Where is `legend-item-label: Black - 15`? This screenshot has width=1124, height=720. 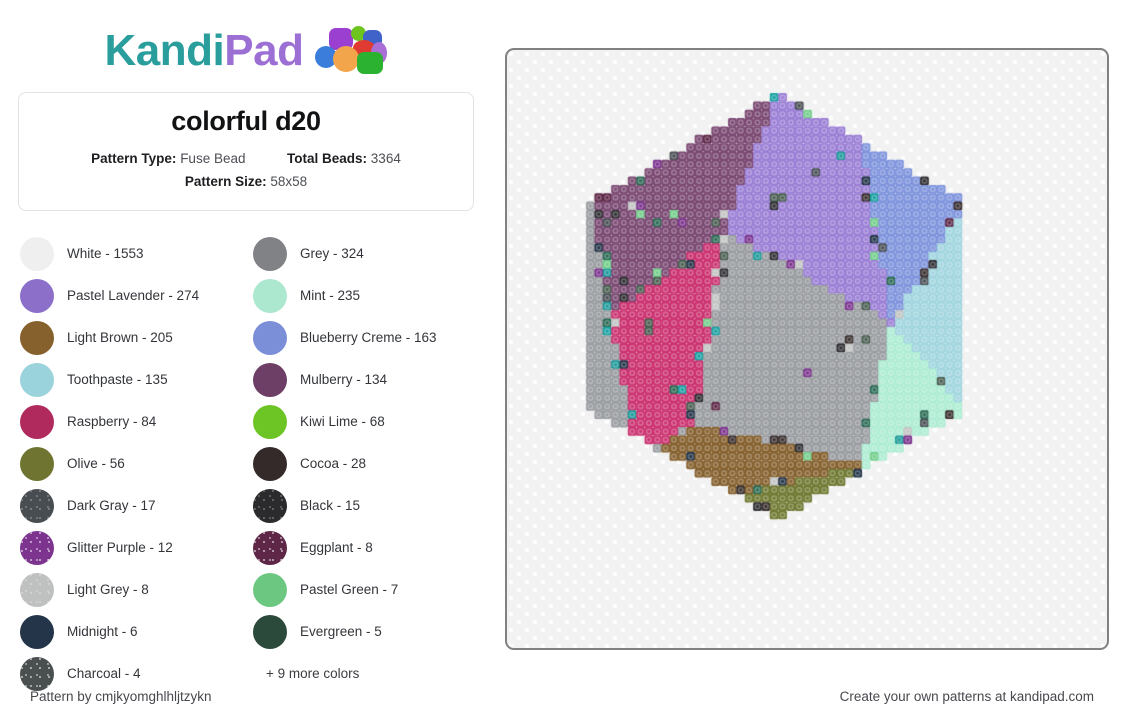
legend-item-label: Black - 15 is located at coordinates (330, 506).